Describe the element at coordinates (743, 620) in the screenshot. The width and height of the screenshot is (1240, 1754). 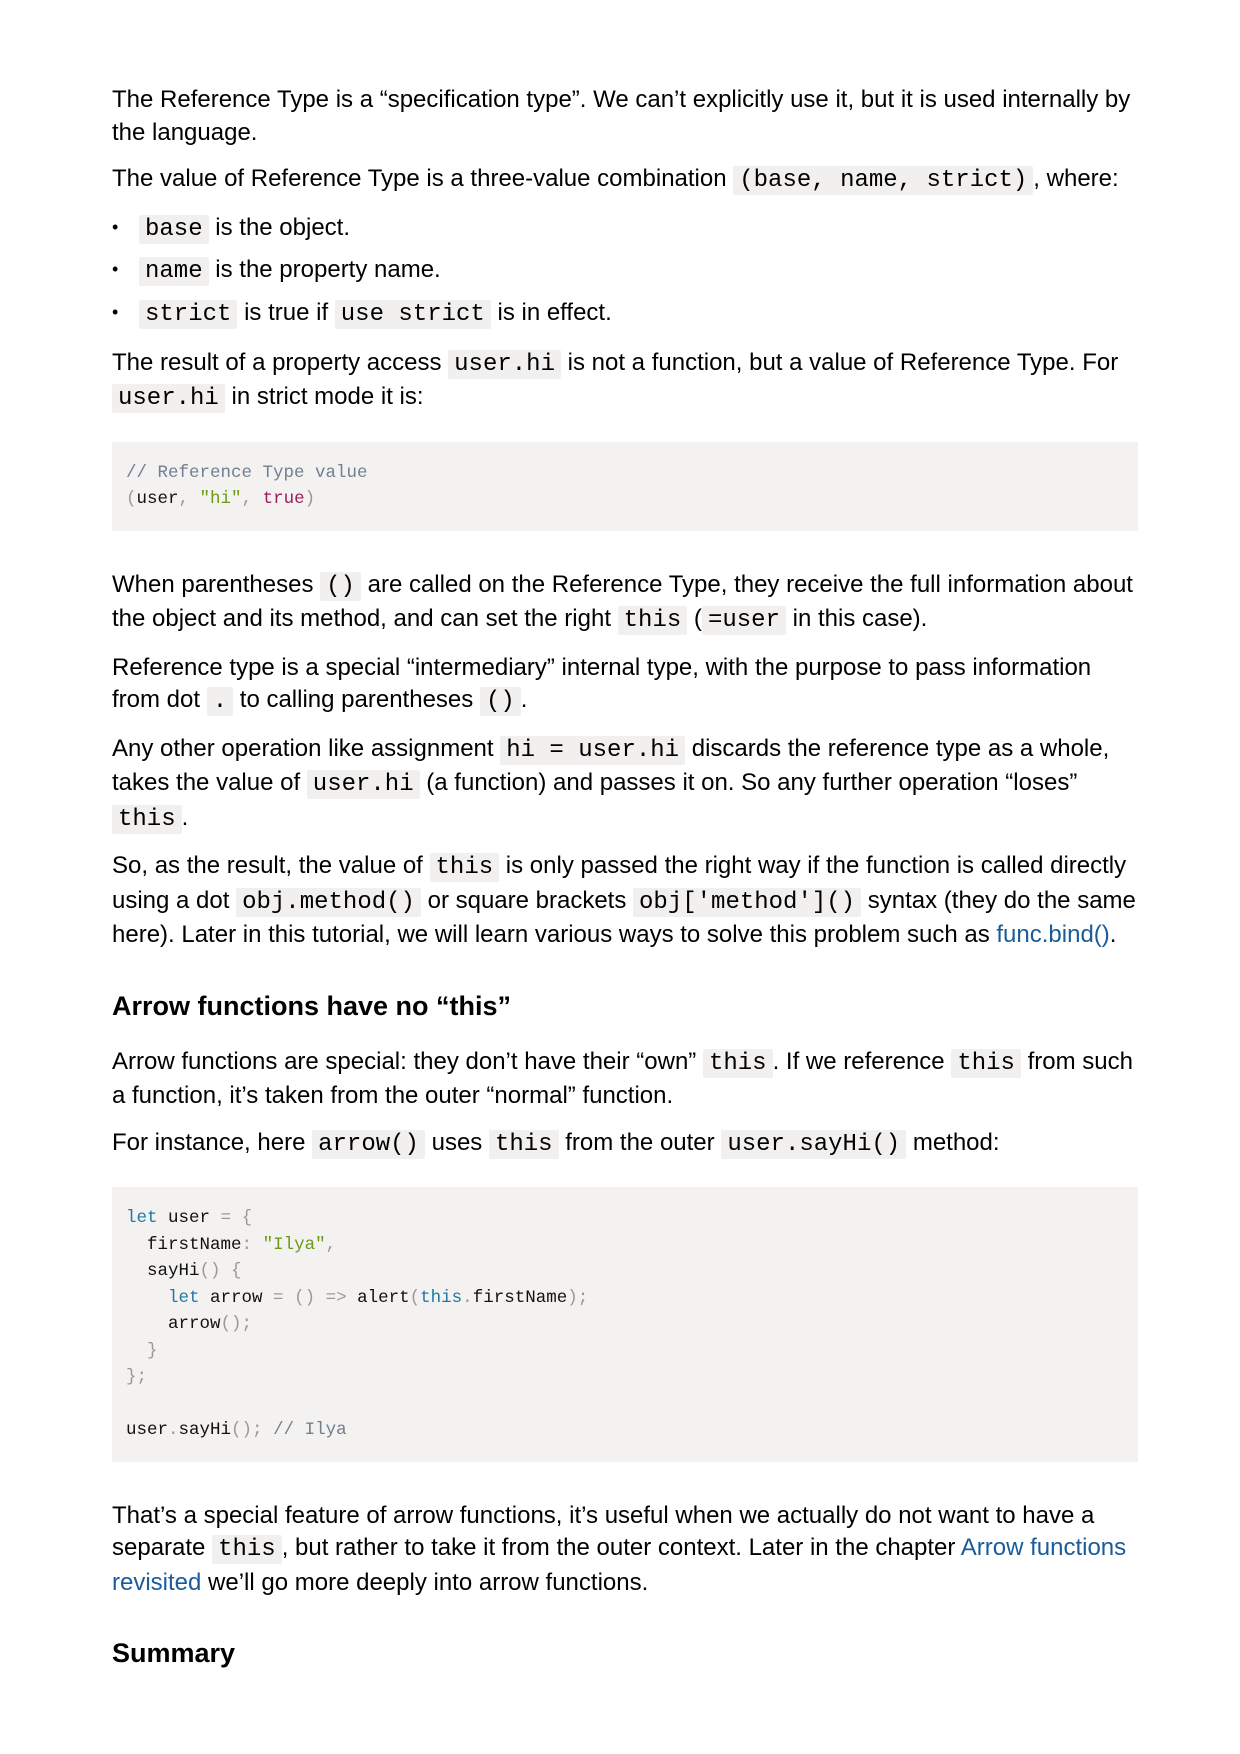
I see `inline-code: =user` at that location.